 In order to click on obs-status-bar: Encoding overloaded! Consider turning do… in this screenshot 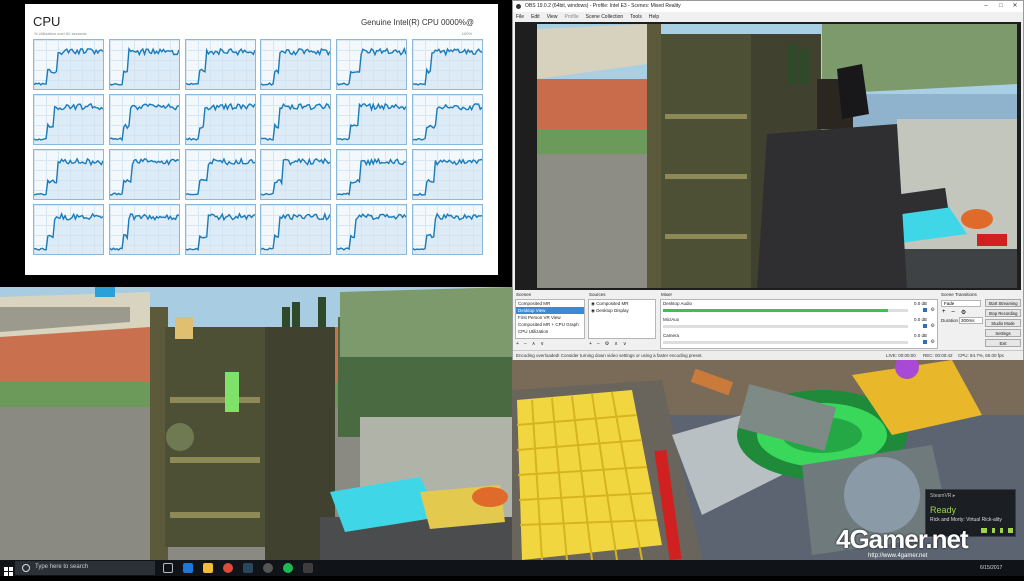, I will do `click(768, 355)`.